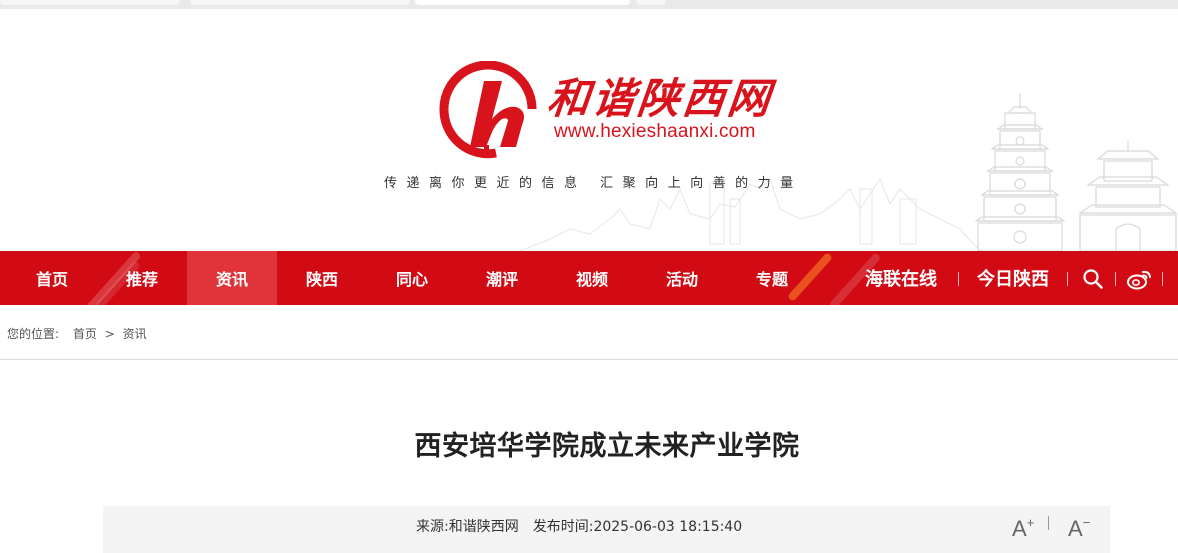 This screenshot has height=553, width=1178. What do you see at coordinates (1140, 279) in the screenshot?
I see `weibo-icon` at bounding box center [1140, 279].